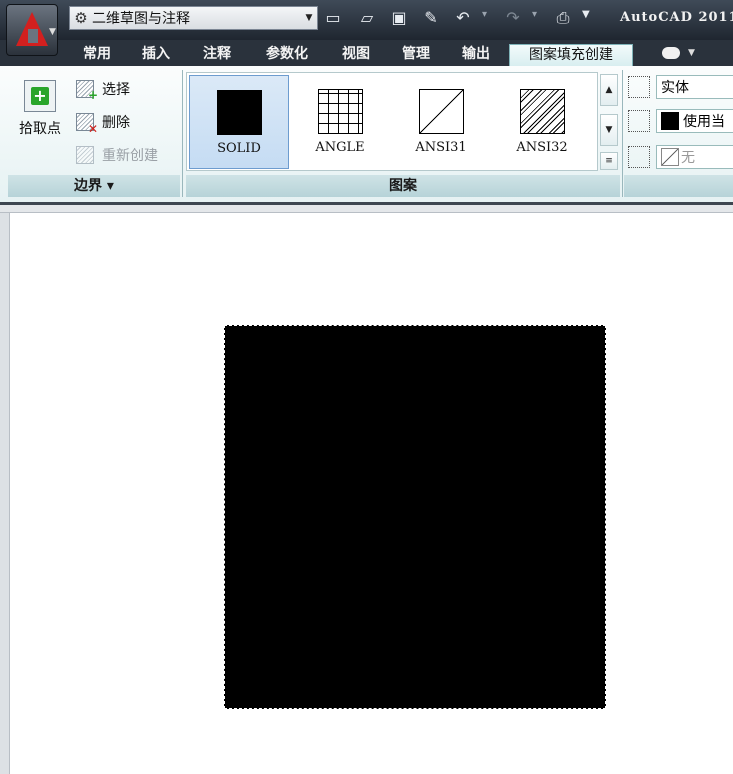  Describe the element at coordinates (97, 55) in the screenshot. I see `tab-home: 常用` at that location.